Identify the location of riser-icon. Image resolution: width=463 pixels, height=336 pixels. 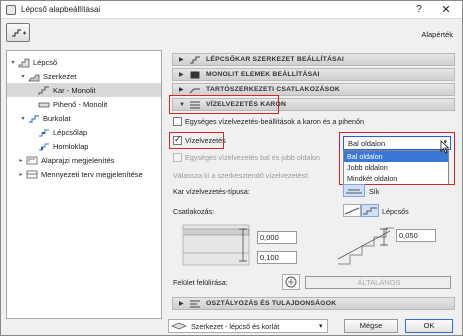
(44, 146).